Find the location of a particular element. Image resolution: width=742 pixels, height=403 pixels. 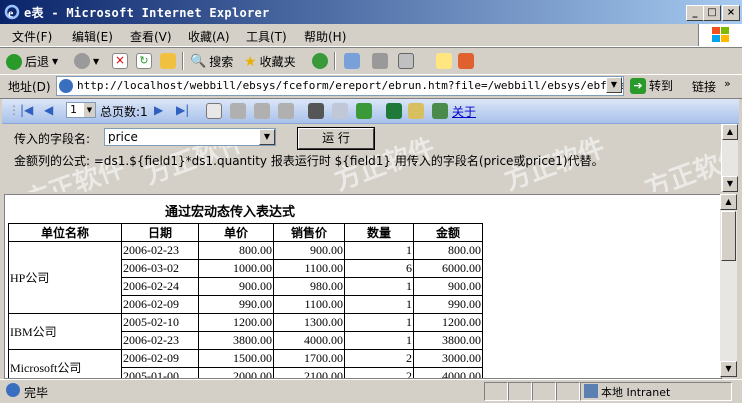

media-icon is located at coordinates (320, 61).